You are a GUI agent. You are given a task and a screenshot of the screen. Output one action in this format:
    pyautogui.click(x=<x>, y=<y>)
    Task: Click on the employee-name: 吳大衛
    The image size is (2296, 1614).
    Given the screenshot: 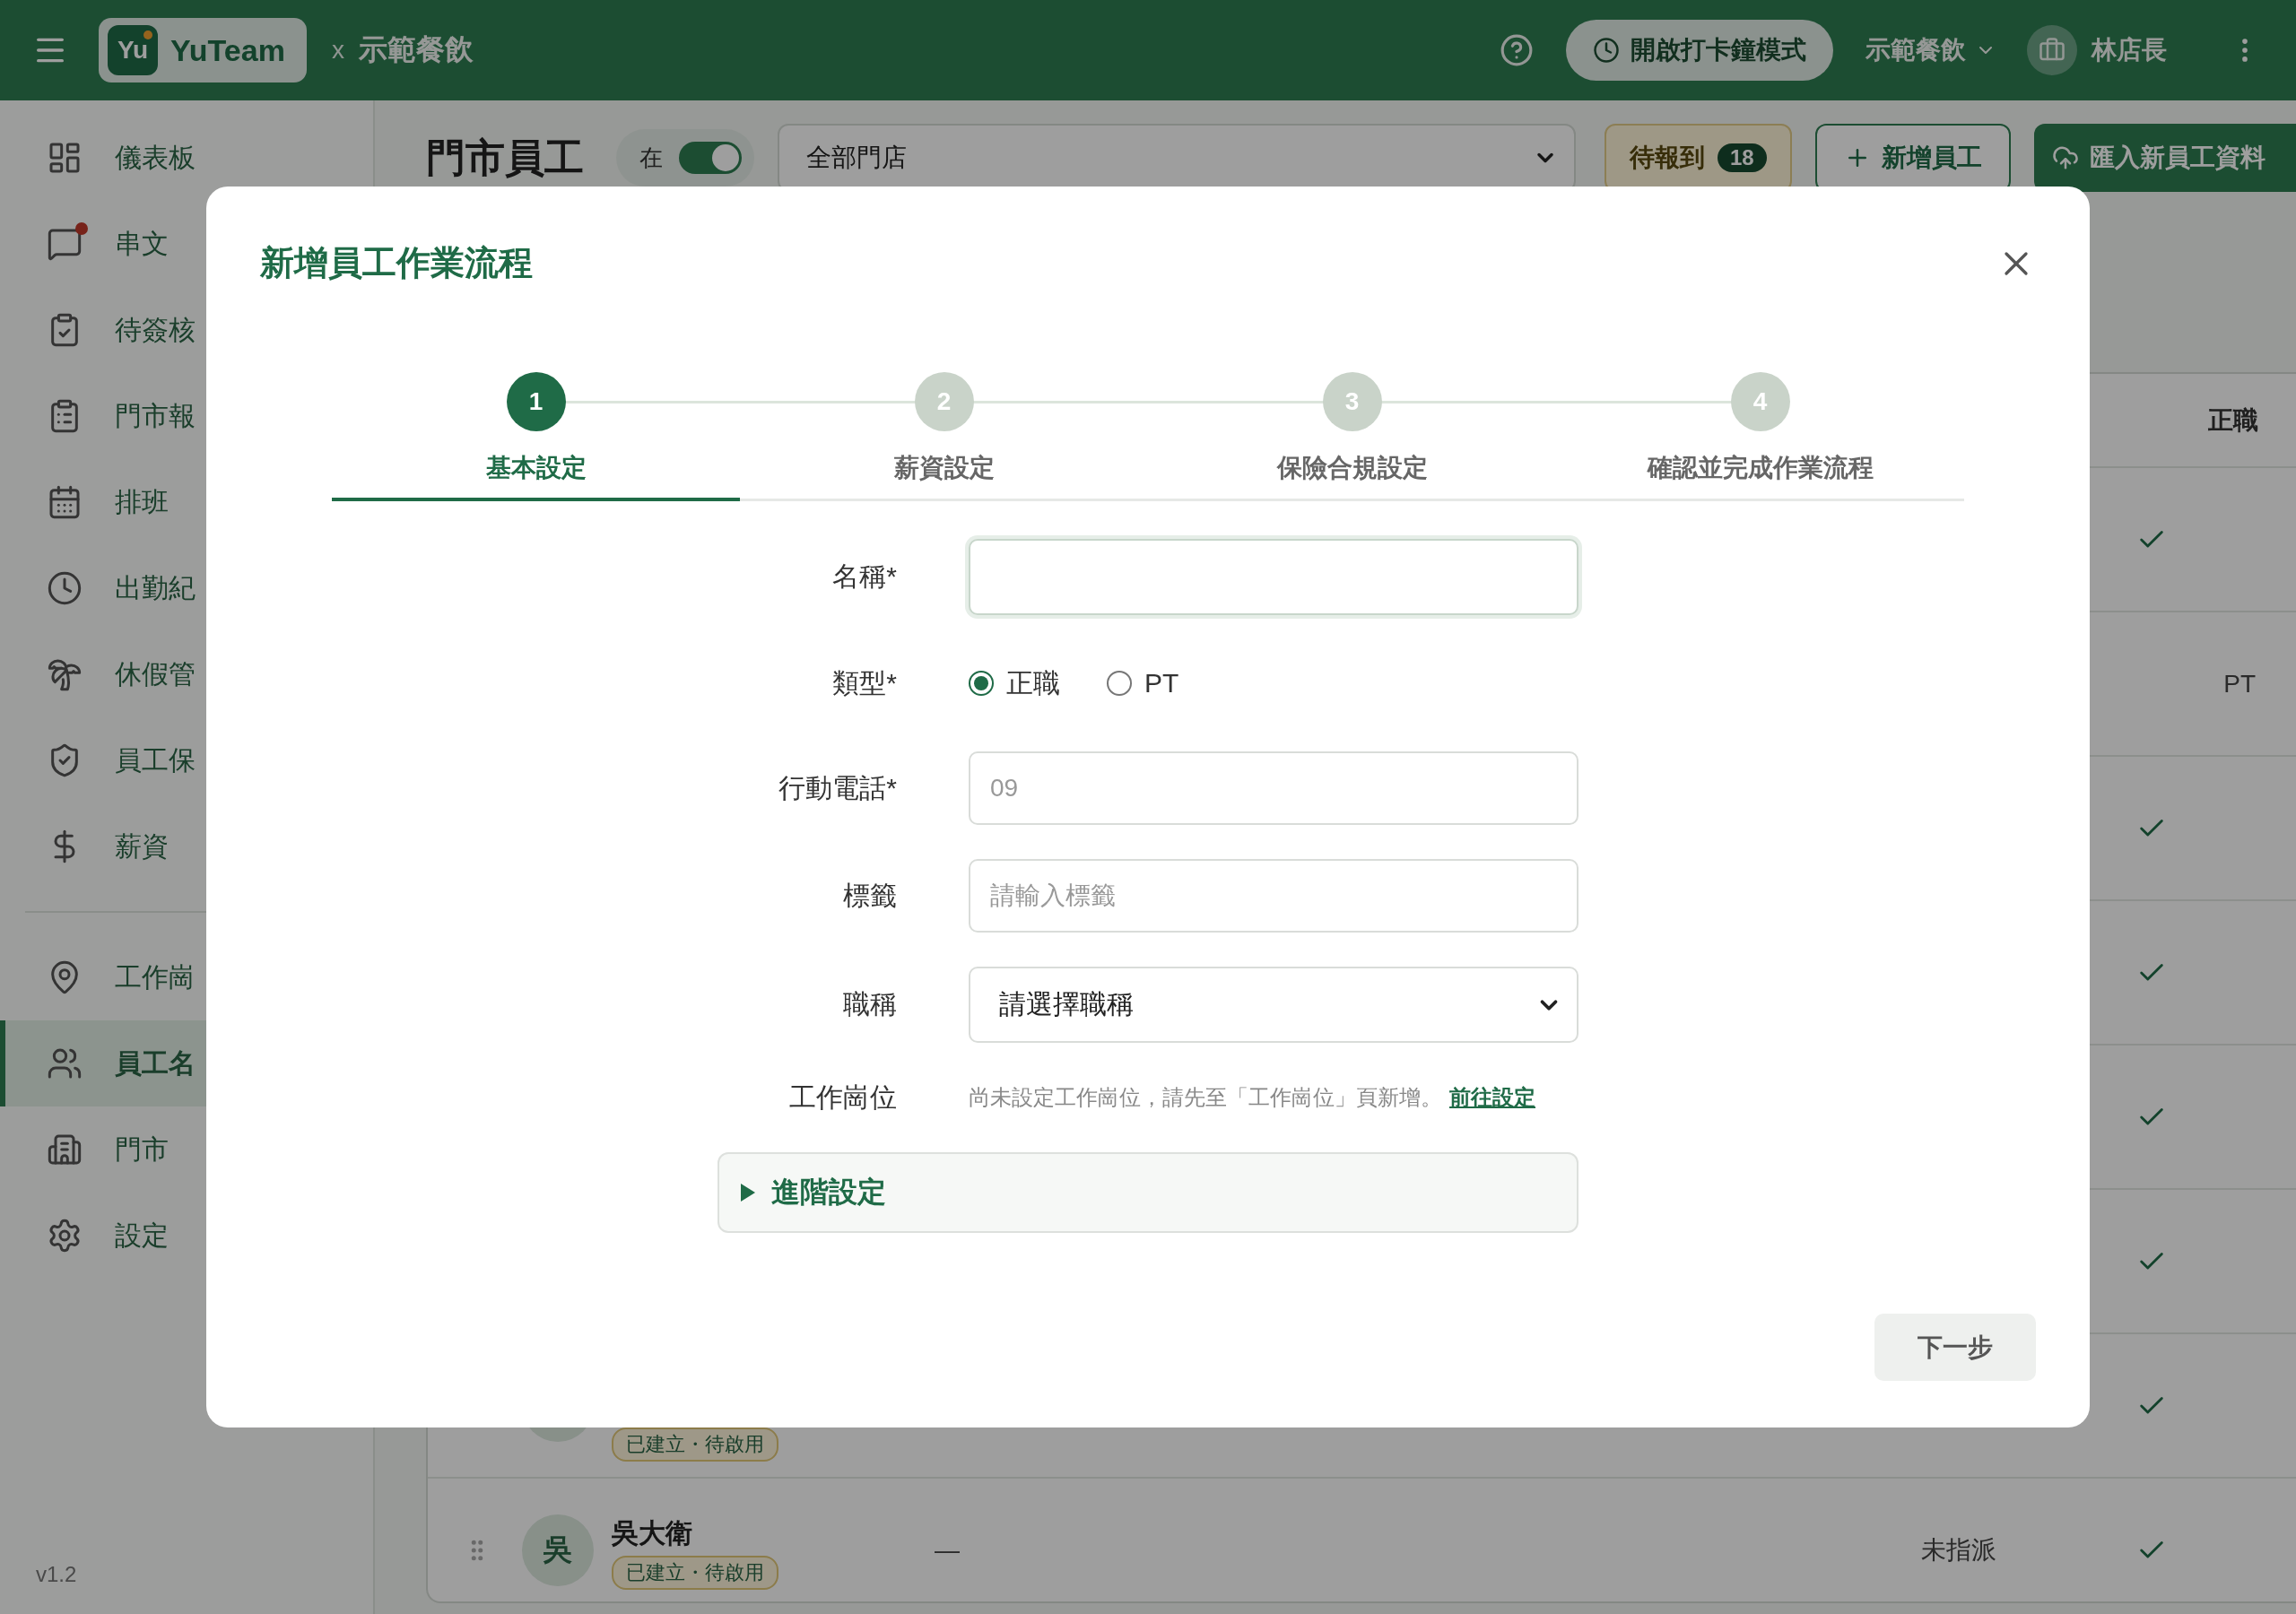 What is the action you would take?
    pyautogui.click(x=652, y=1533)
    